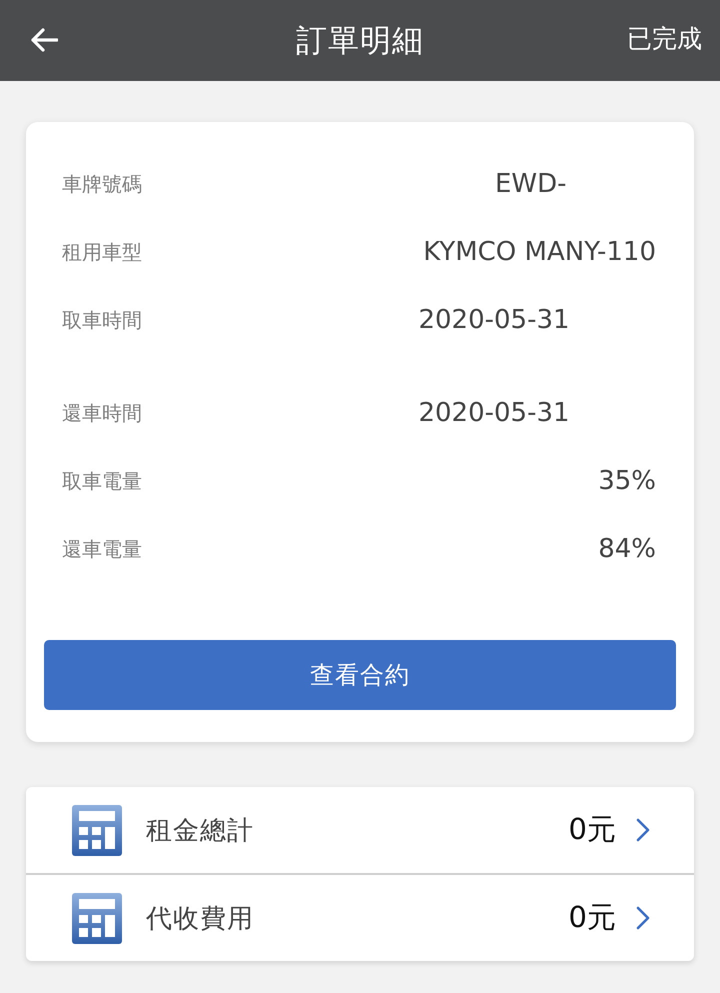  I want to click on fee-list-item: 租金總計 0元, so click(360, 830).